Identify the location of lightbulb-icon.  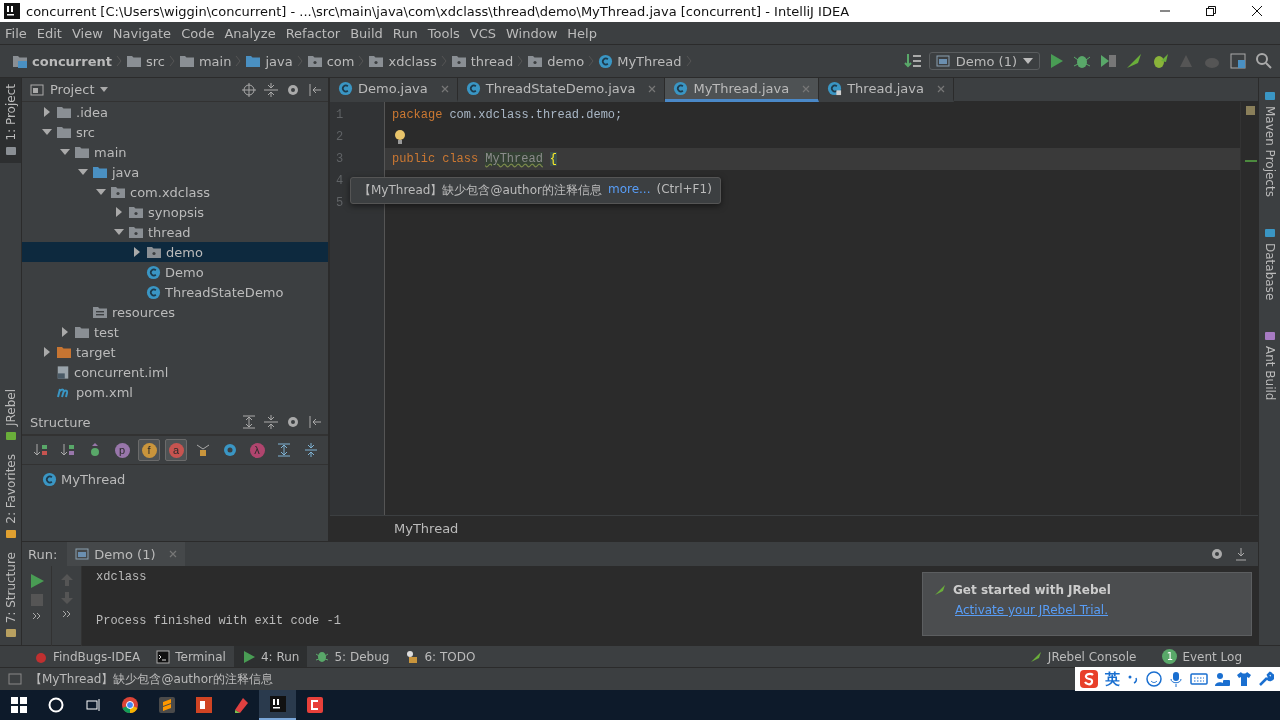
(400, 137).